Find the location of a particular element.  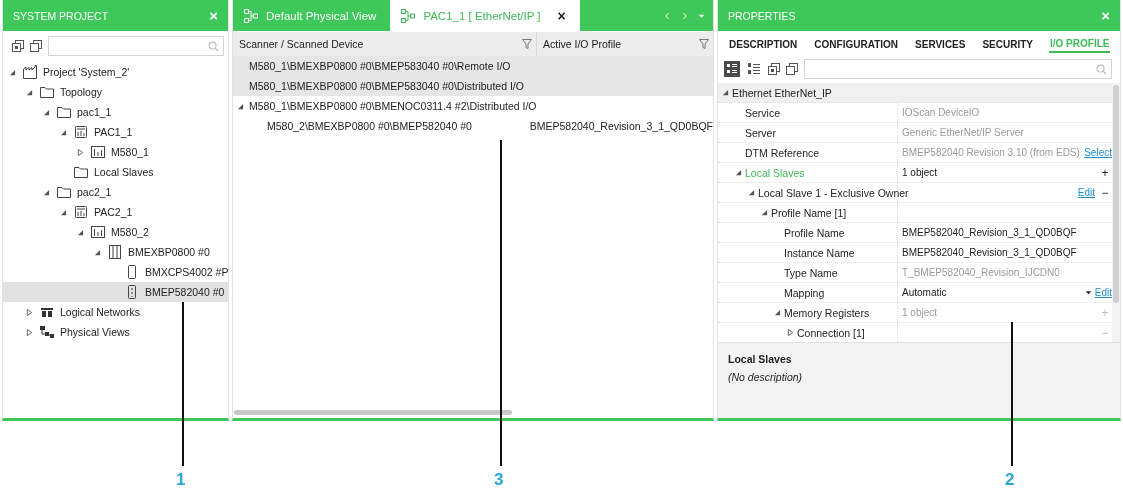

properties-tab: DESCRIPTION is located at coordinates (763, 45).